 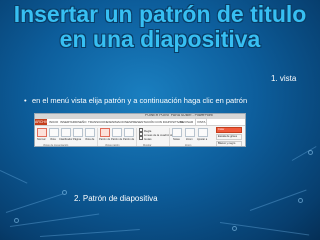 What do you see at coordinates (202, 139) in the screenshot?
I see `ribbon-label-ajustar: Ajustar a` at bounding box center [202, 139].